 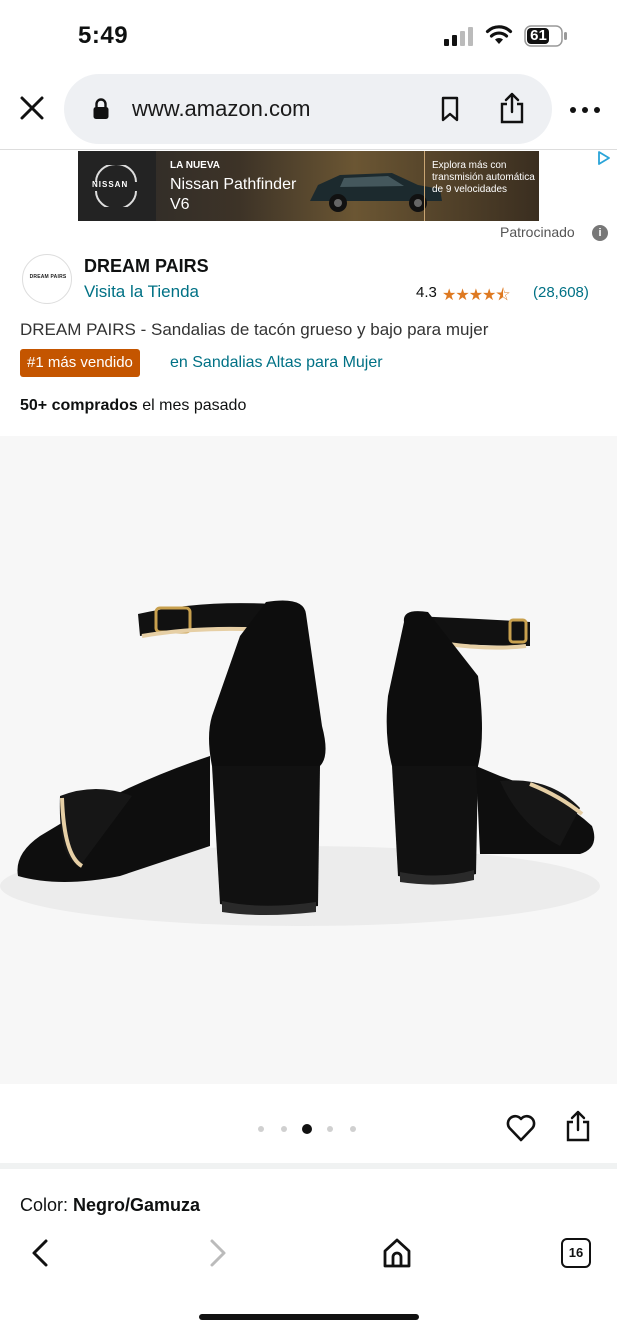 I want to click on sponsored-label: Patrocinado, so click(x=537, y=232).